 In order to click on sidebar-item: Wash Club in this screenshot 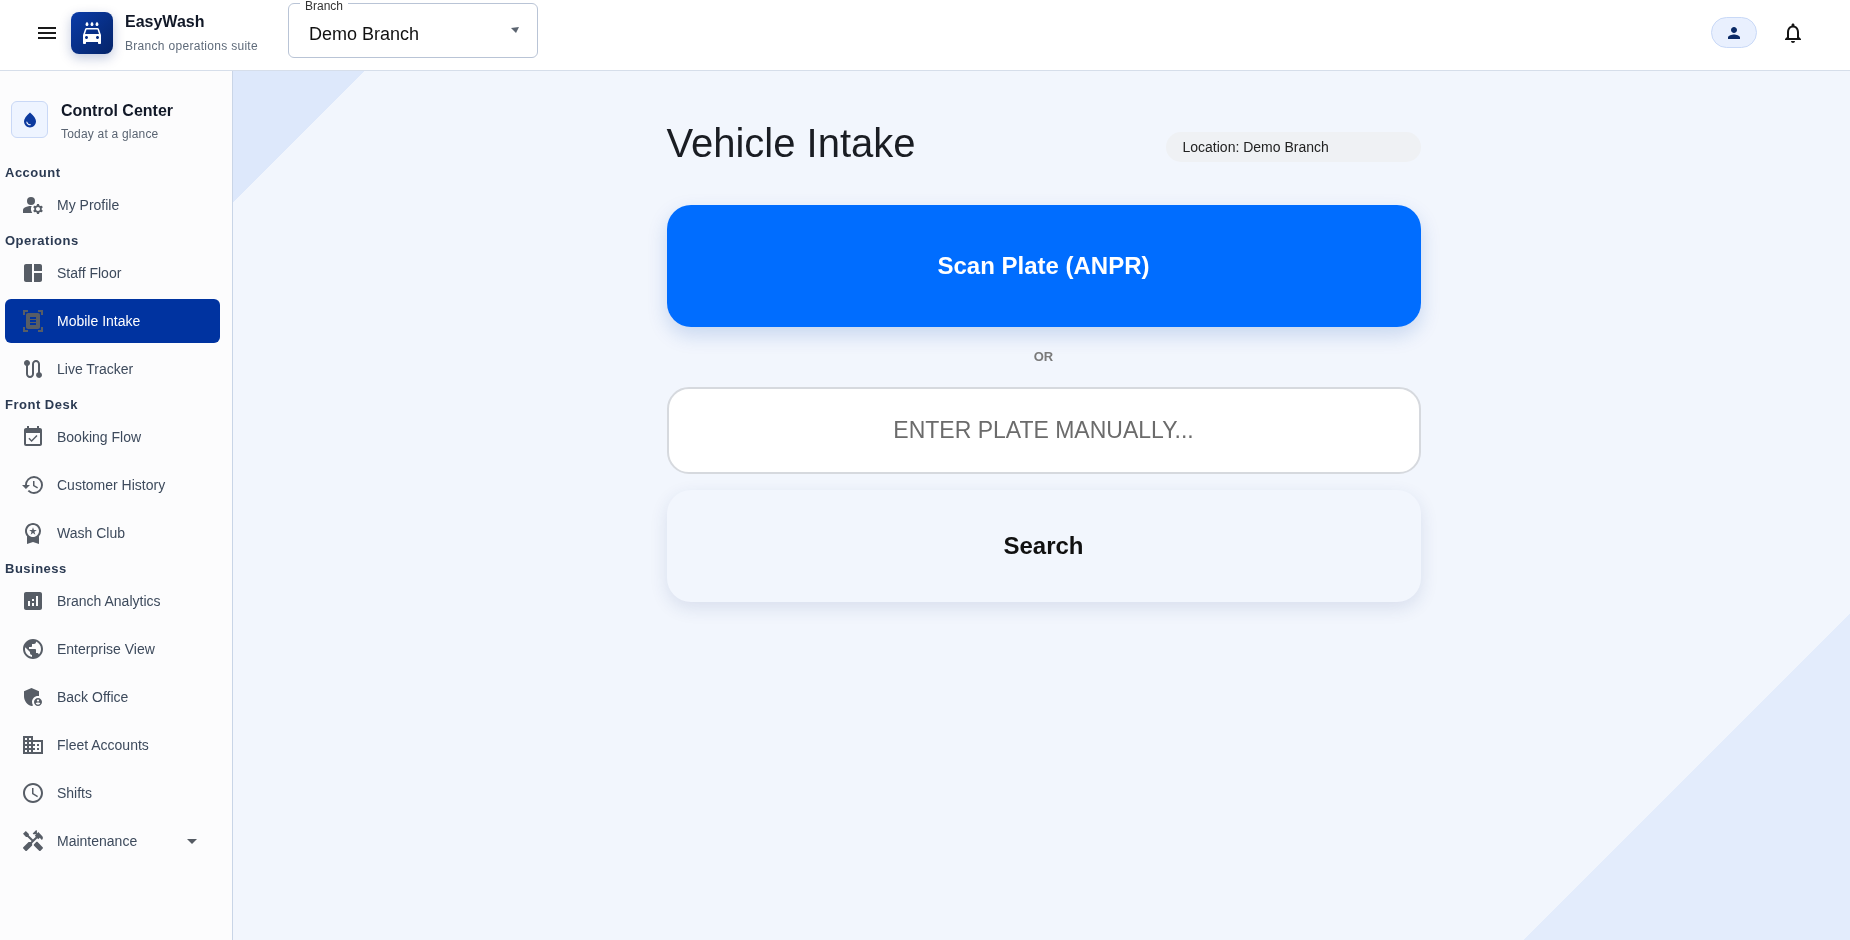, I will do `click(112, 533)`.